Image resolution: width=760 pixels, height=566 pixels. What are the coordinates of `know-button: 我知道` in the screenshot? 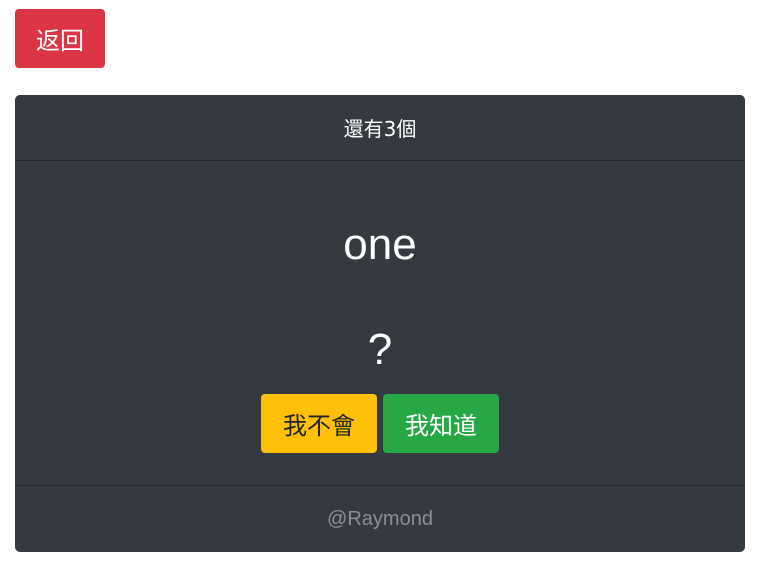 It's located at (441, 423).